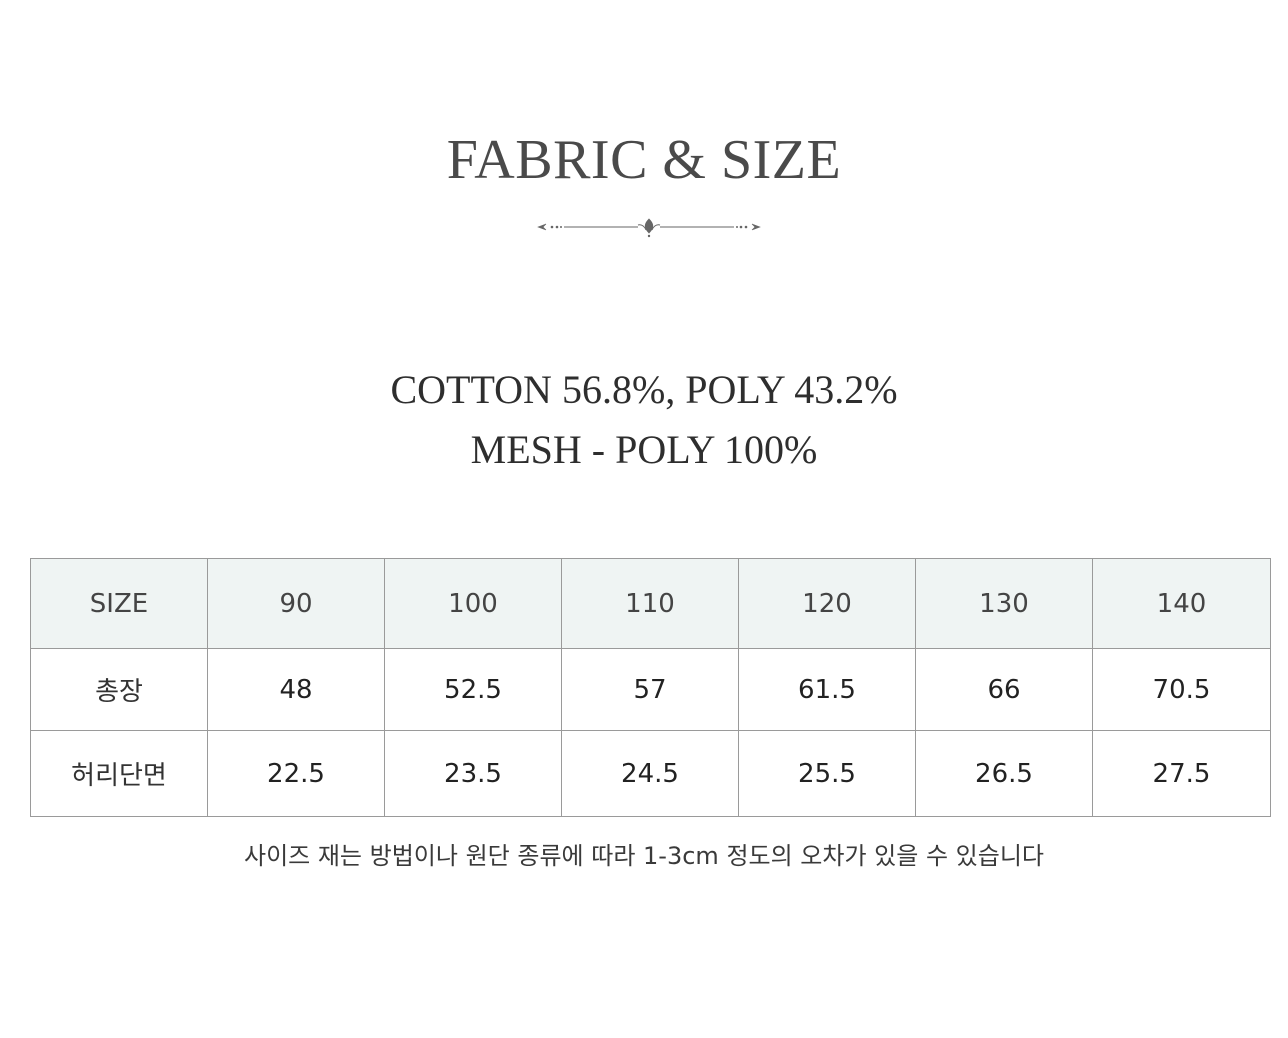 Image resolution: width=1288 pixels, height=1038 pixels. I want to click on table-cell: 66, so click(1004, 689).